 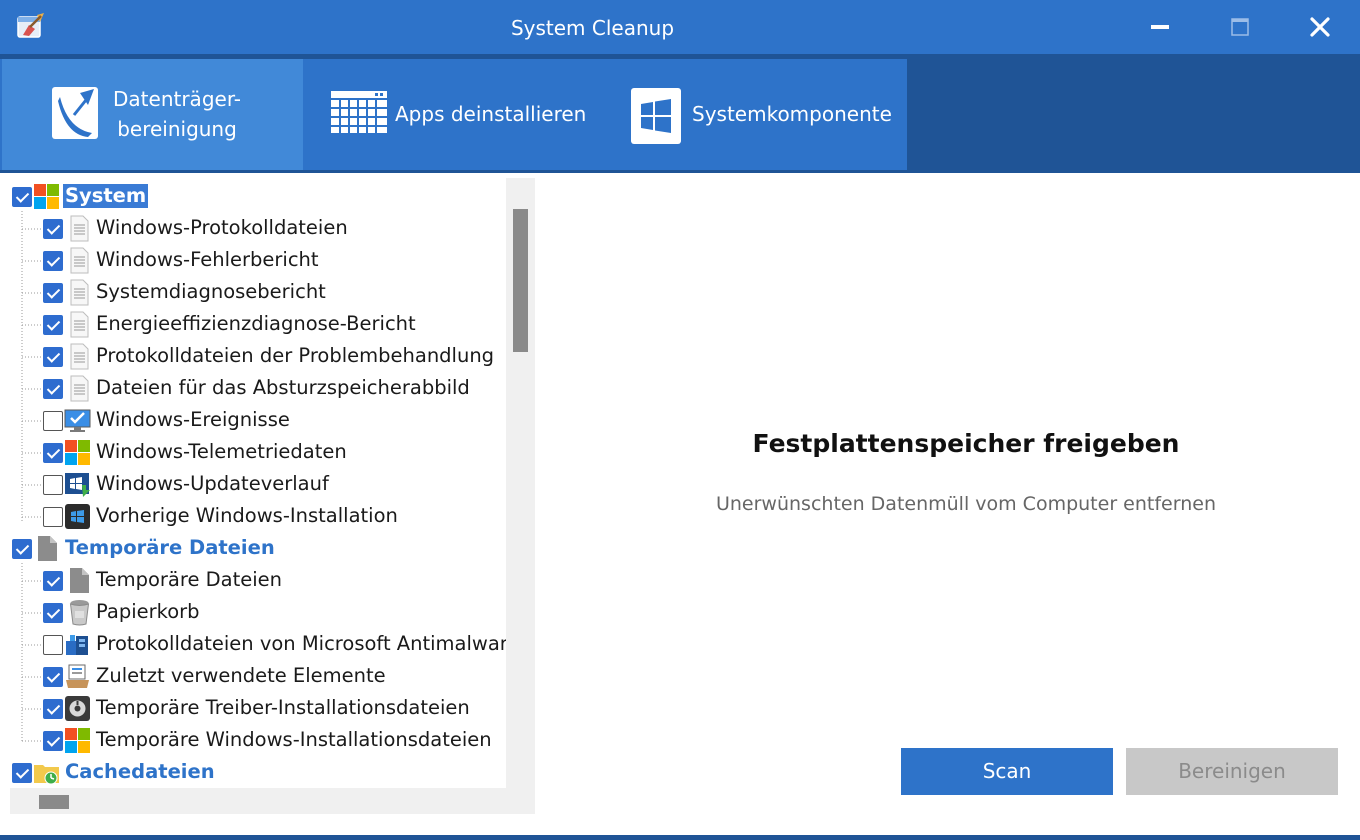 I want to click on tree-item: Energieeffizienzdiagnose-Bericht, so click(x=253, y=324).